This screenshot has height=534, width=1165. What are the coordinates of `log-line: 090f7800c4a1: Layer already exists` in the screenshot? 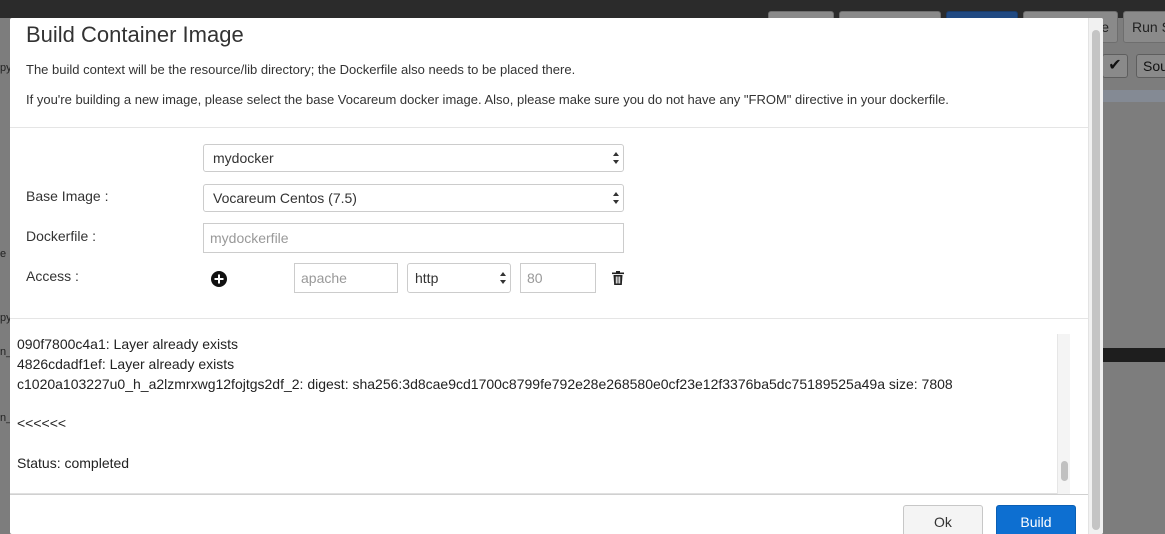 It's located at (128, 344).